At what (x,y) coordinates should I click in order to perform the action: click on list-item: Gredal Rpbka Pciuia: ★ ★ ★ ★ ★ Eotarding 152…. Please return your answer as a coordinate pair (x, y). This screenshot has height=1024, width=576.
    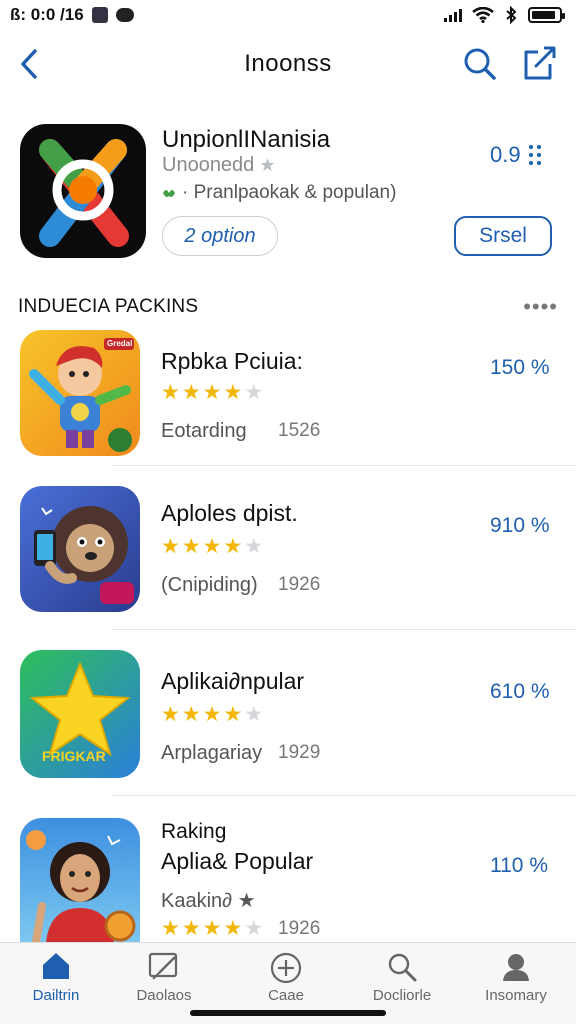
    Looking at the image, I should click on (288, 391).